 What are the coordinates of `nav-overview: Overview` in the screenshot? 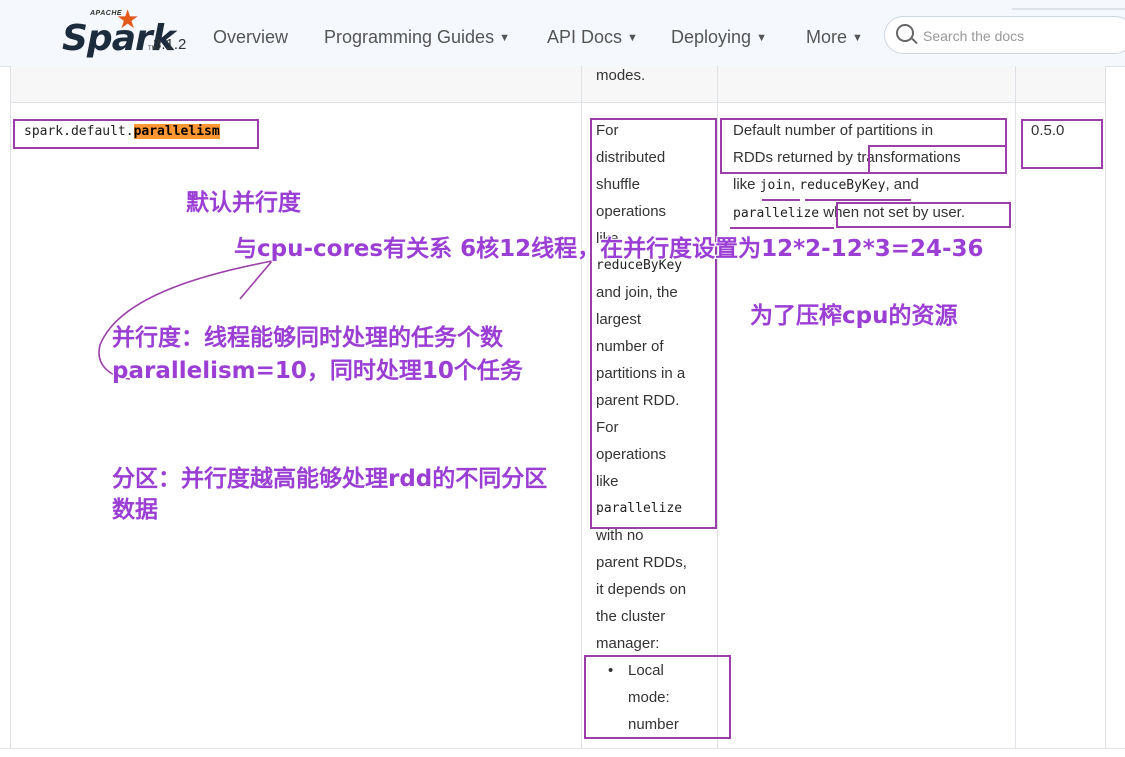 It's located at (250, 37).